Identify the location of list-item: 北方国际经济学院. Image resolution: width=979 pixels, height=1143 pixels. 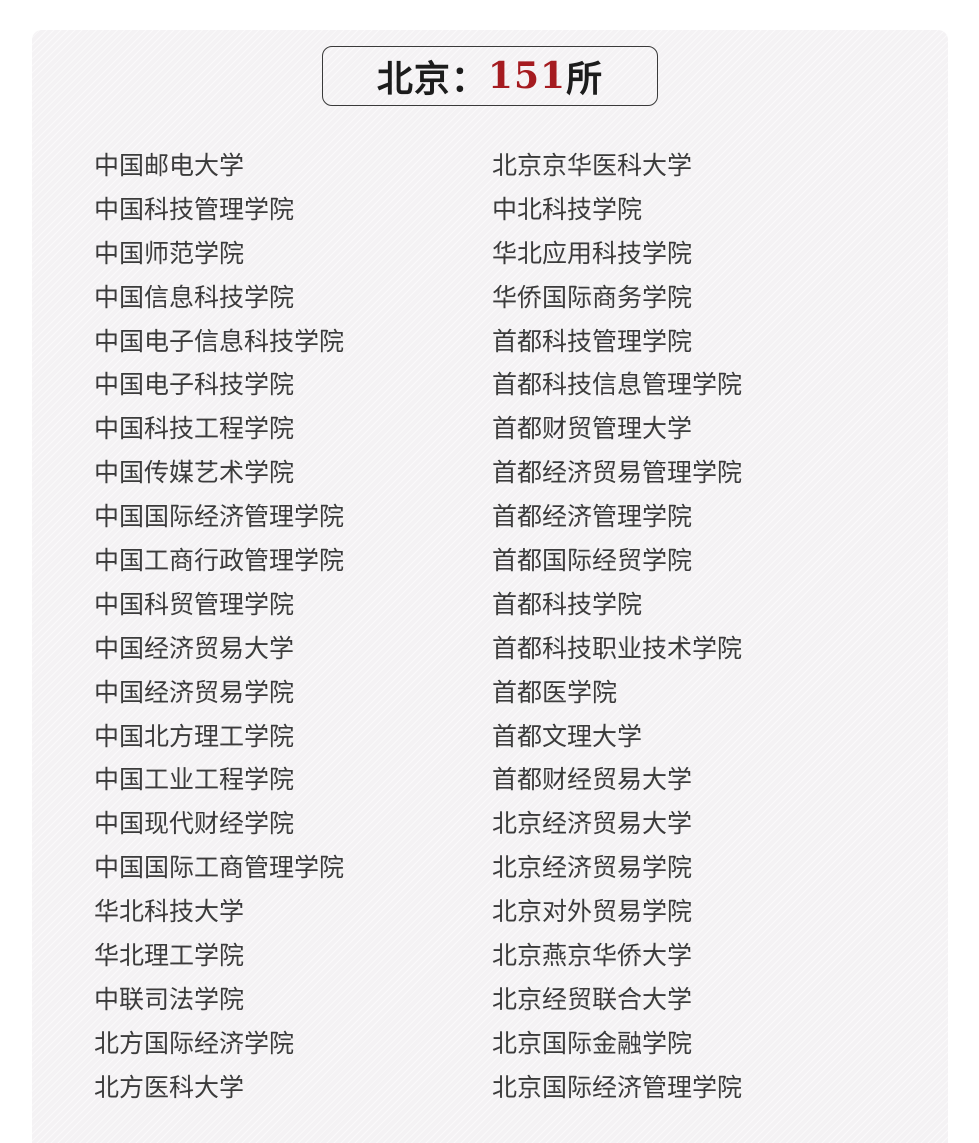
(194, 1043).